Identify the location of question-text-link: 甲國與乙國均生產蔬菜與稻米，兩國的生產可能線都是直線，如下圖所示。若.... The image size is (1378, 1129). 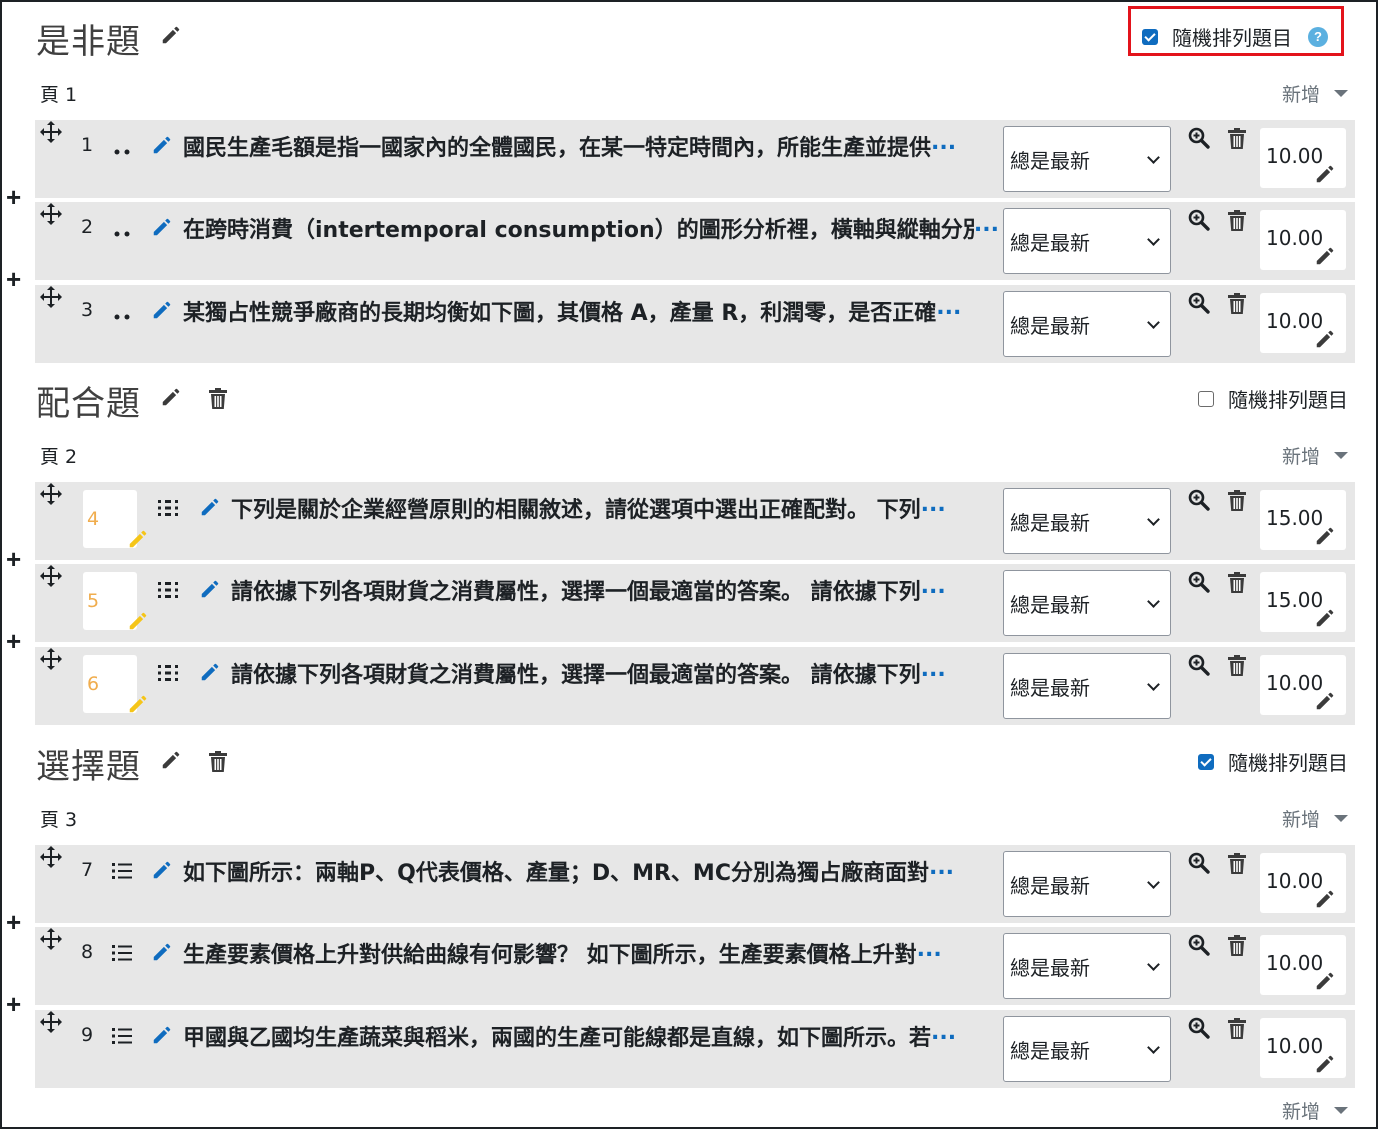
(591, 1036).